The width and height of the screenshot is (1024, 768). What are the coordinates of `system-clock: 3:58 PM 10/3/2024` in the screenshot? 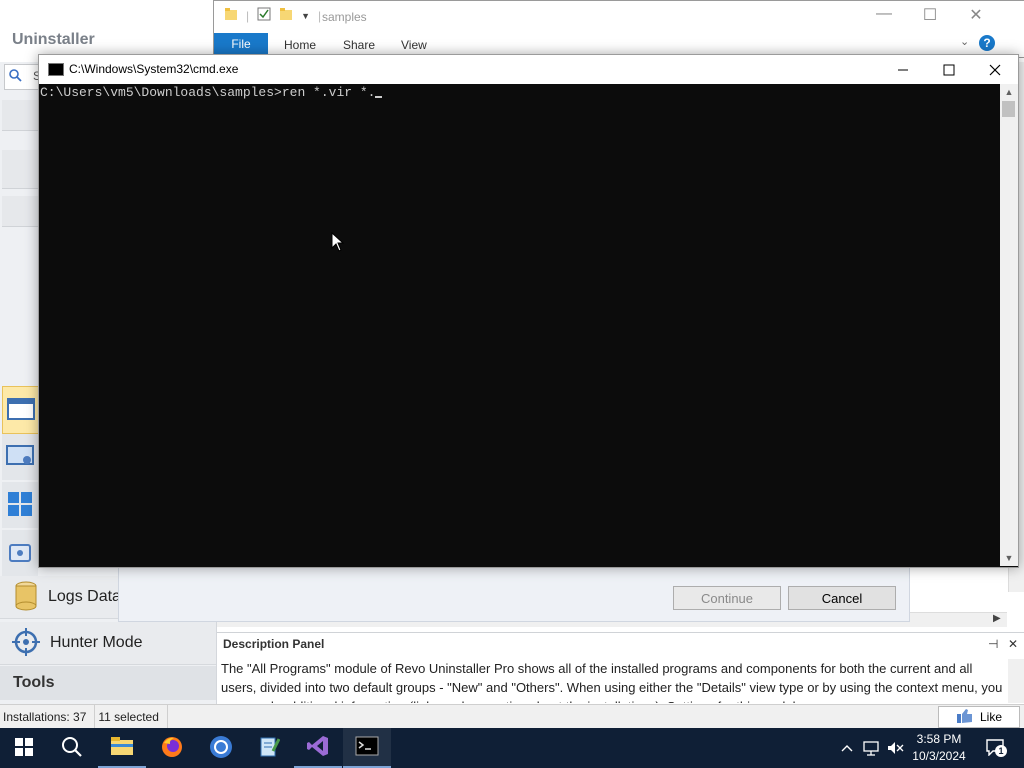 It's located at (939, 748).